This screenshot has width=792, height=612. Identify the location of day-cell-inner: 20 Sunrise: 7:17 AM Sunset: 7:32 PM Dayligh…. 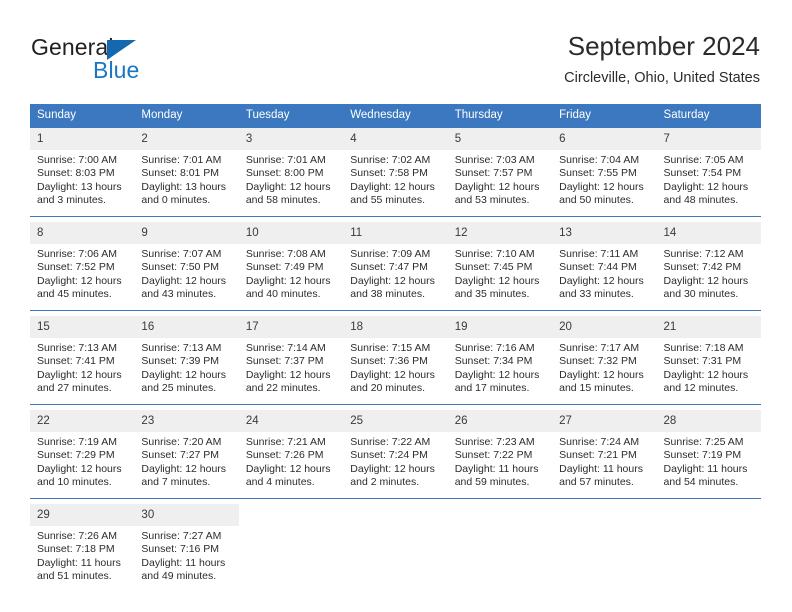
(604, 360).